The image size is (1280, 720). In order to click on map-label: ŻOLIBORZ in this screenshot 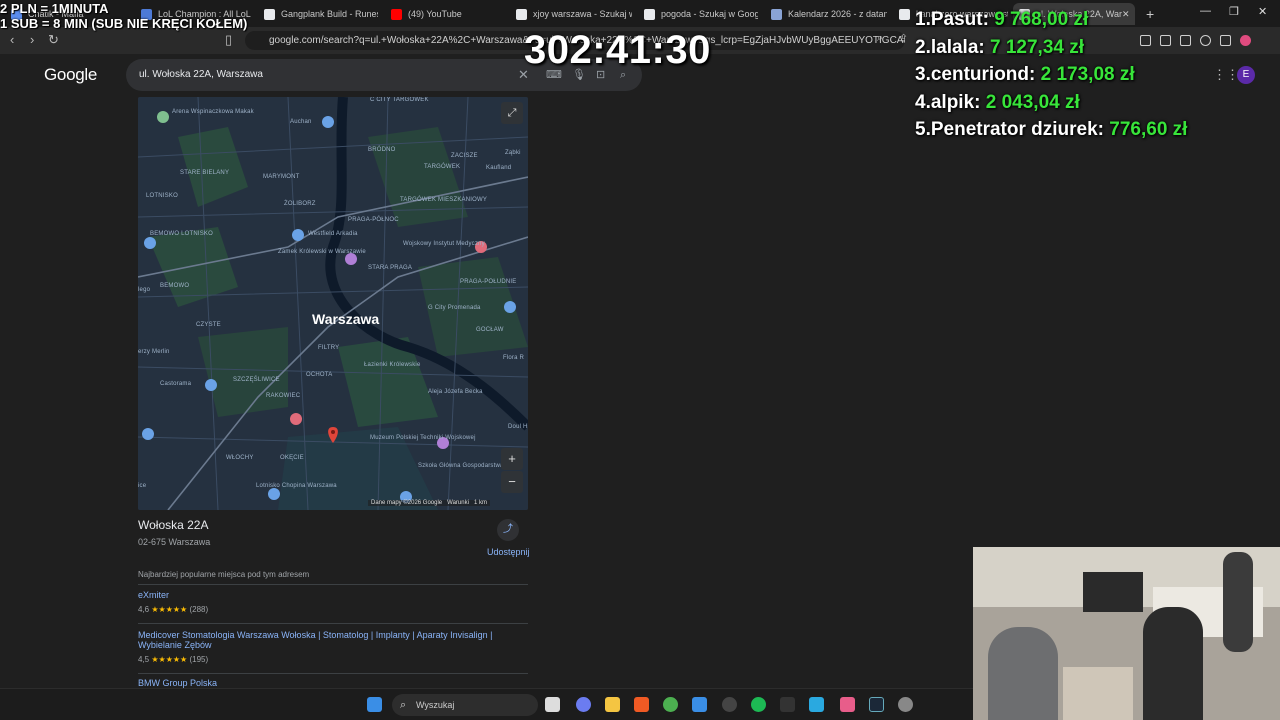, I will do `click(300, 204)`.